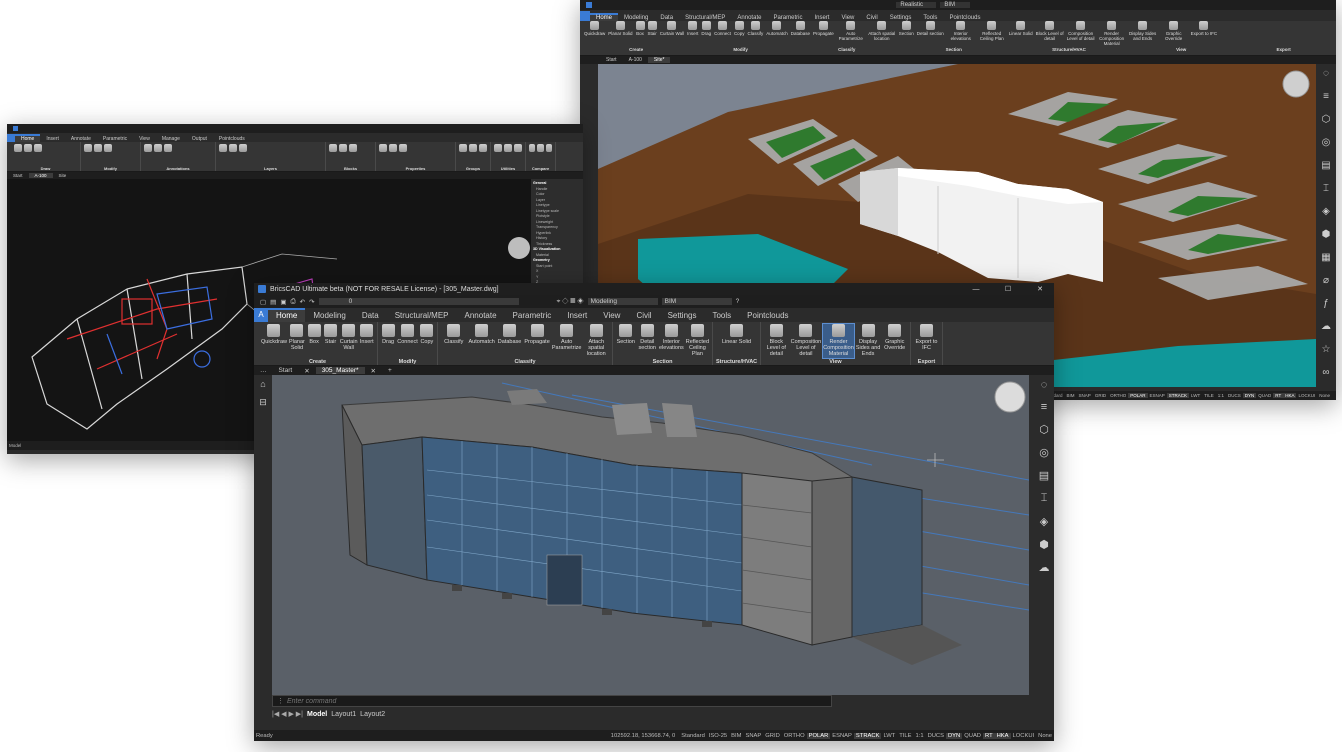 The image size is (1342, 752). What do you see at coordinates (330, 341) in the screenshot?
I see `stair-button: Stair` at bounding box center [330, 341].